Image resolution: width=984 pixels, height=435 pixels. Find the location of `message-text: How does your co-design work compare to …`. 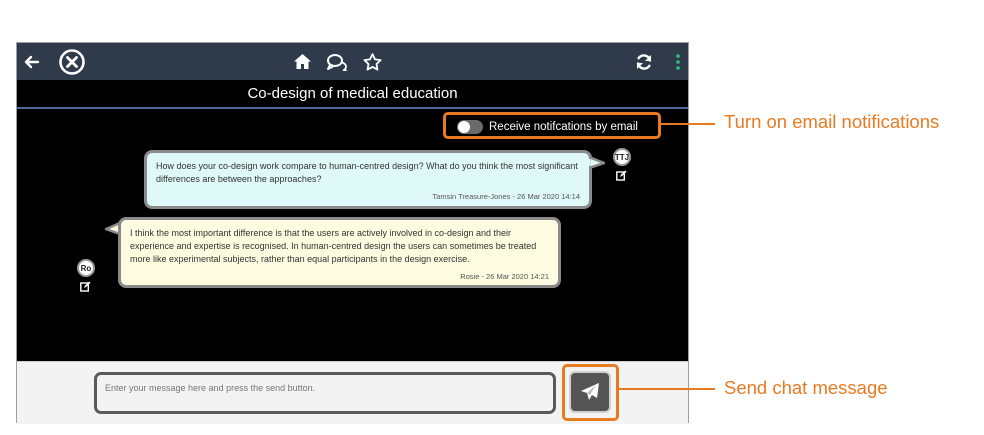

message-text: How does your co-design work compare to … is located at coordinates (367, 172).